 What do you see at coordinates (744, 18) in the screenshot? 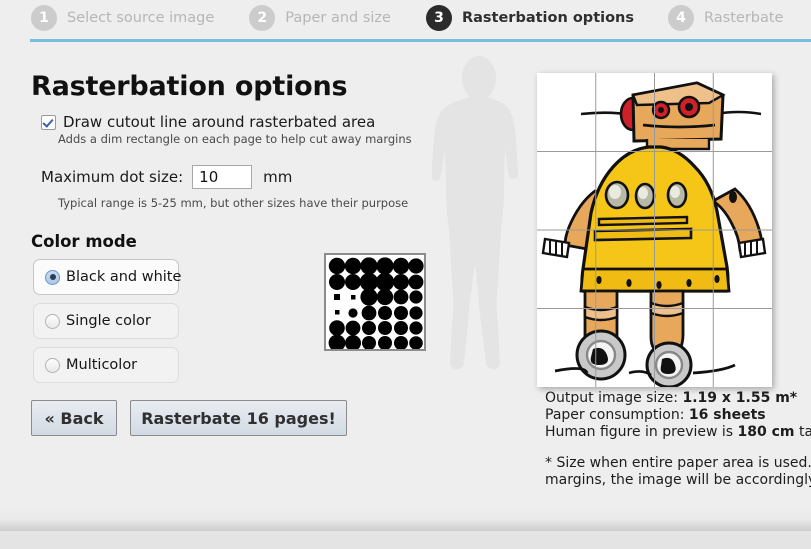
I see `step-4-label: Rasterbate` at bounding box center [744, 18].